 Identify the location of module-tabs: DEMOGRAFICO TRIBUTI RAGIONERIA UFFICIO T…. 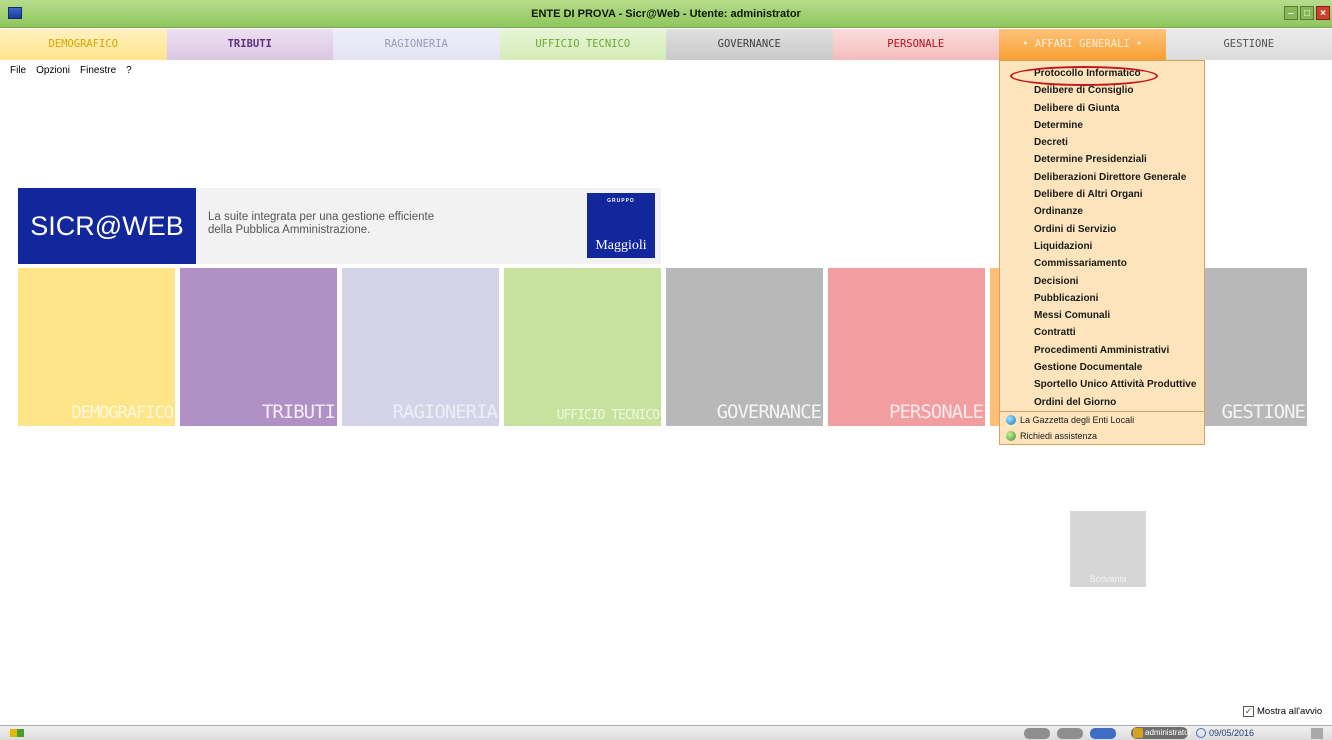
(666, 44).